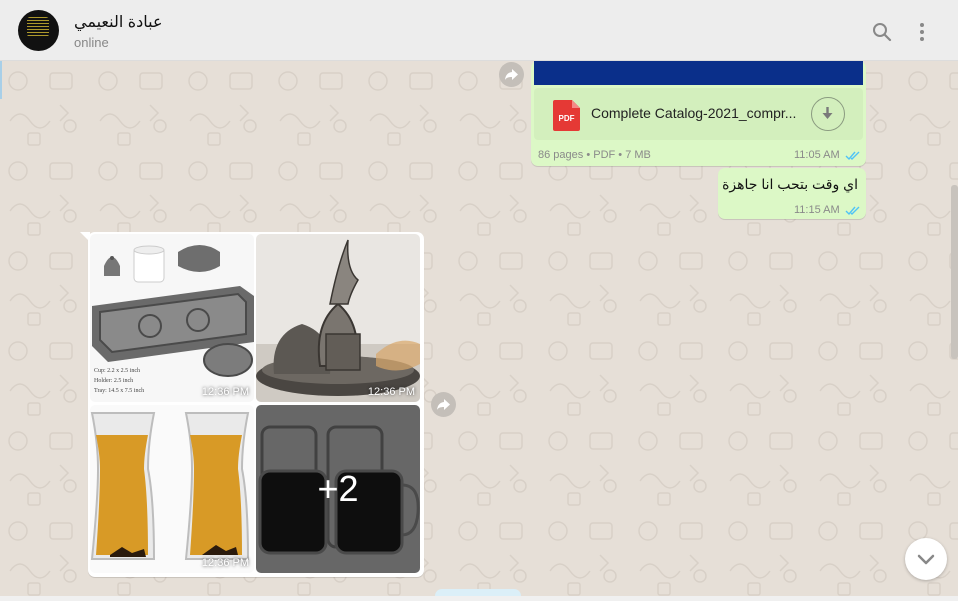 Image resolution: width=958 pixels, height=601 pixels. I want to click on chat-header: عبادة النعيمي online, so click(479, 30).